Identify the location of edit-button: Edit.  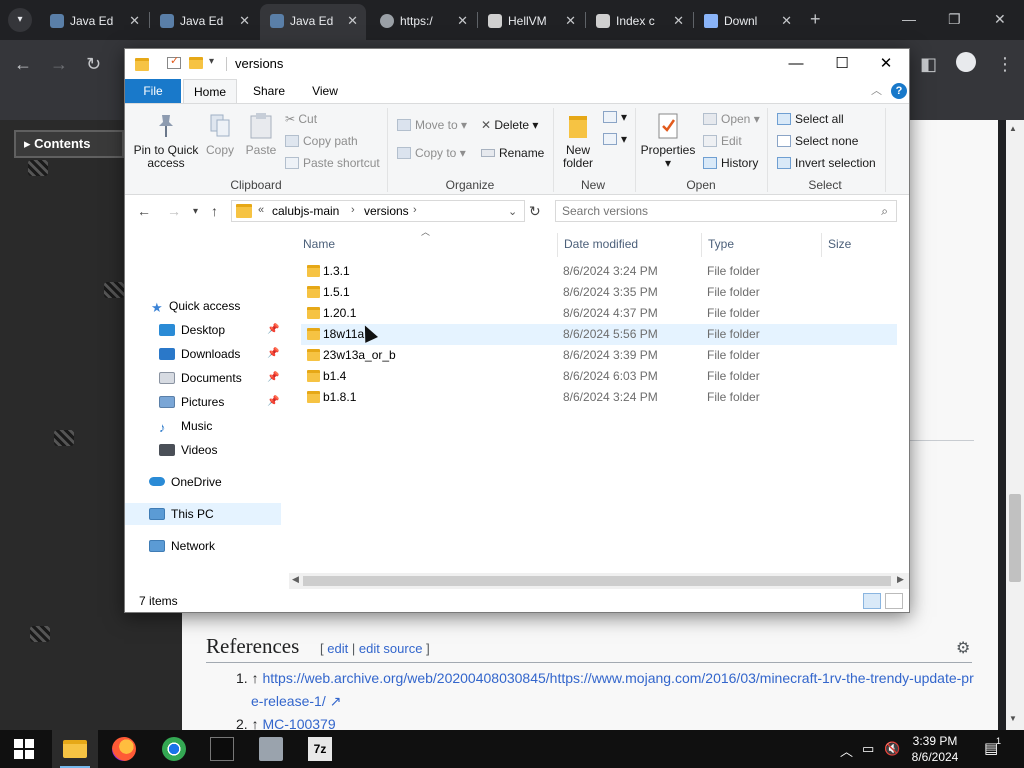
(722, 141).